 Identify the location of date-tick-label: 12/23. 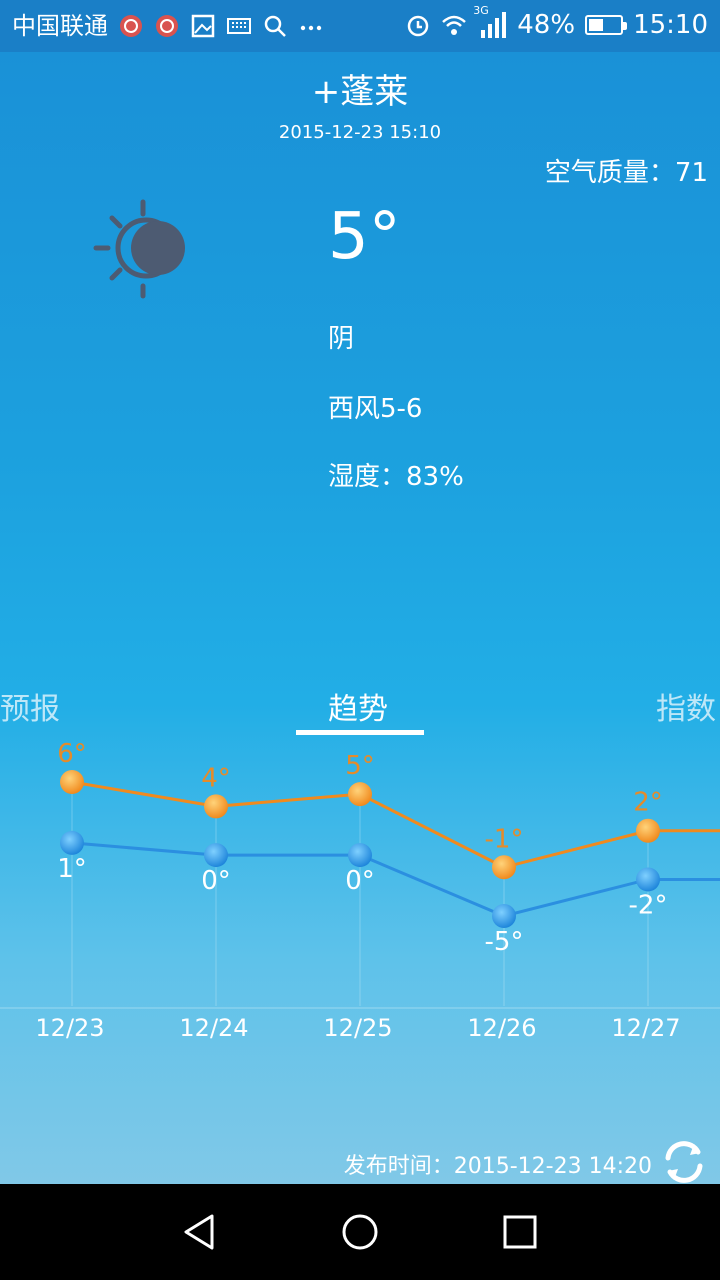
(69, 1028).